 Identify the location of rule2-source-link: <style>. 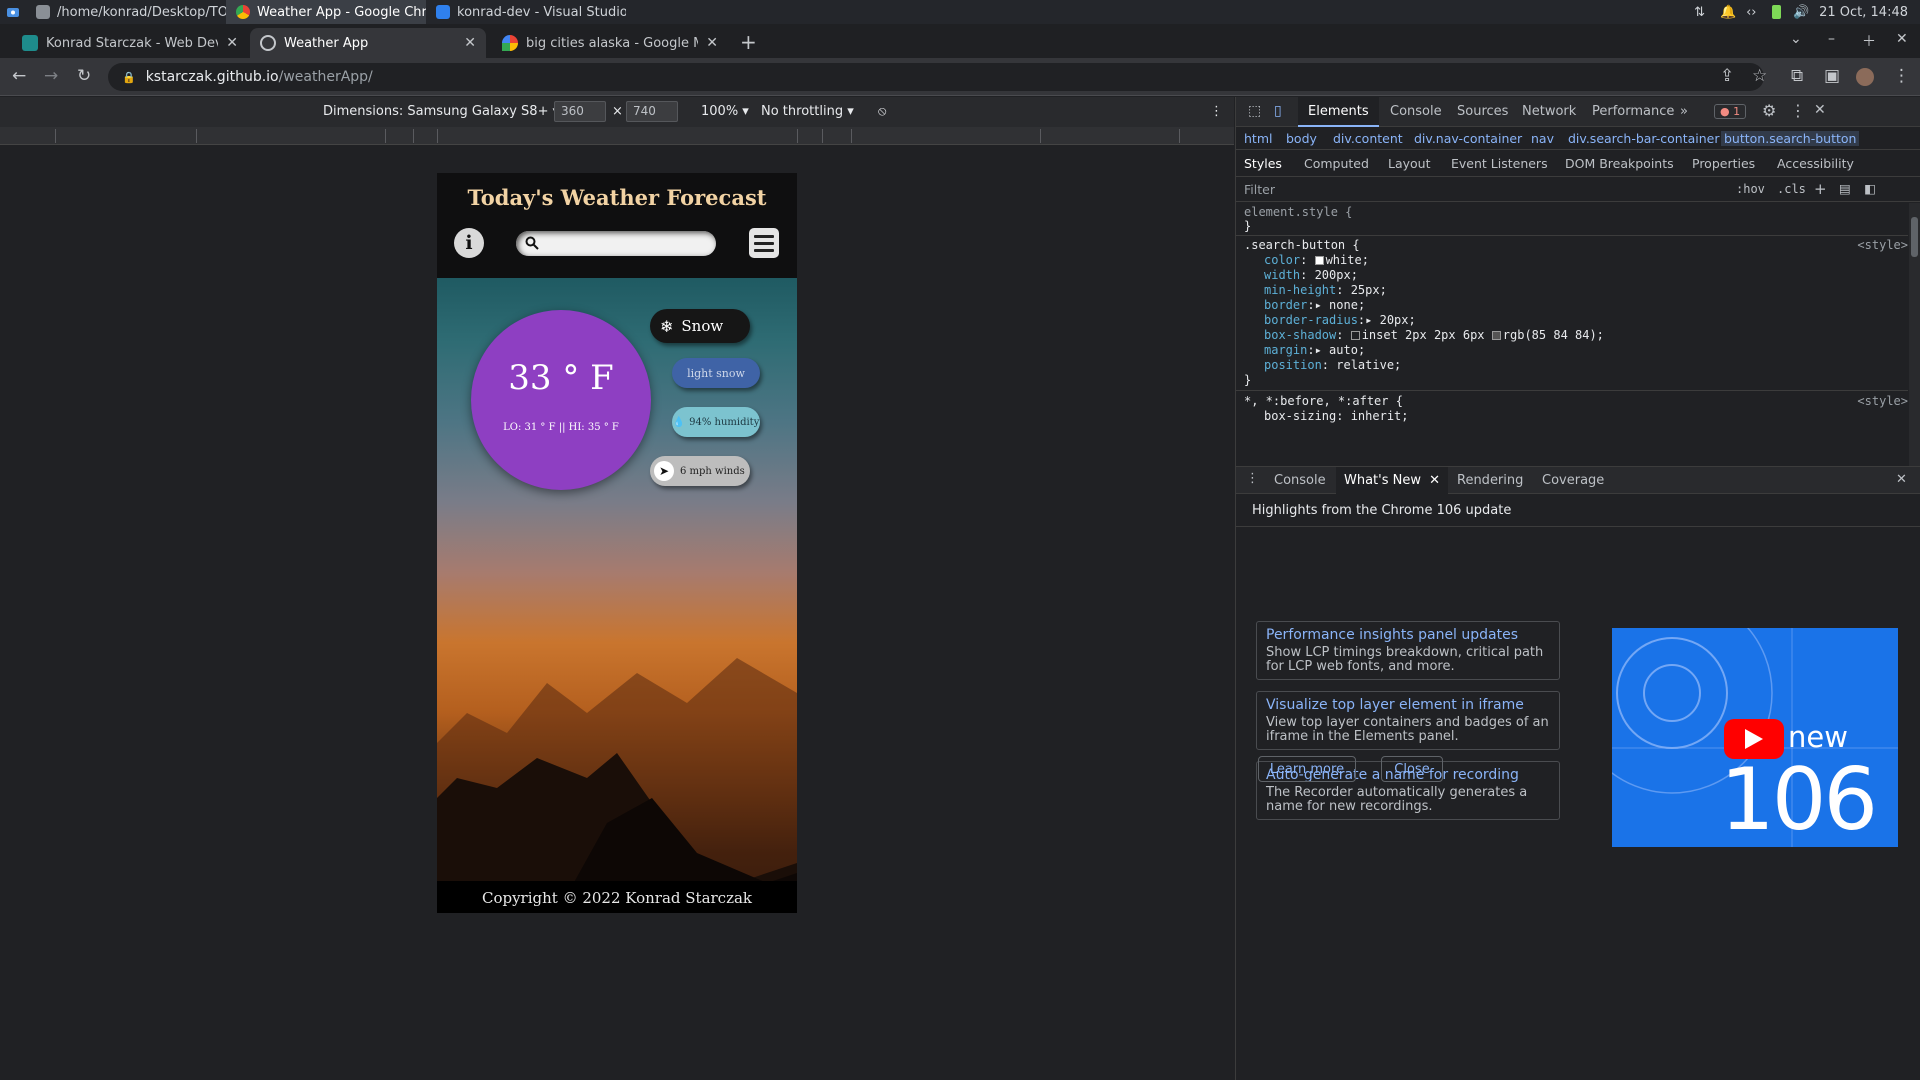
(1882, 401).